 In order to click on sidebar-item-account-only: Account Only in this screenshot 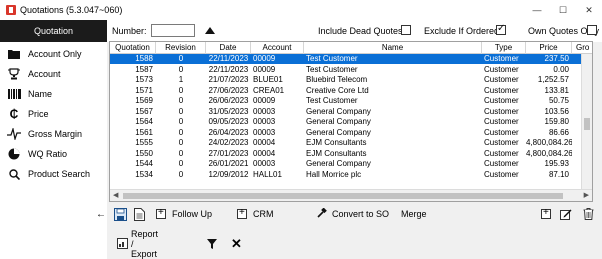, I will do `click(53, 54)`.